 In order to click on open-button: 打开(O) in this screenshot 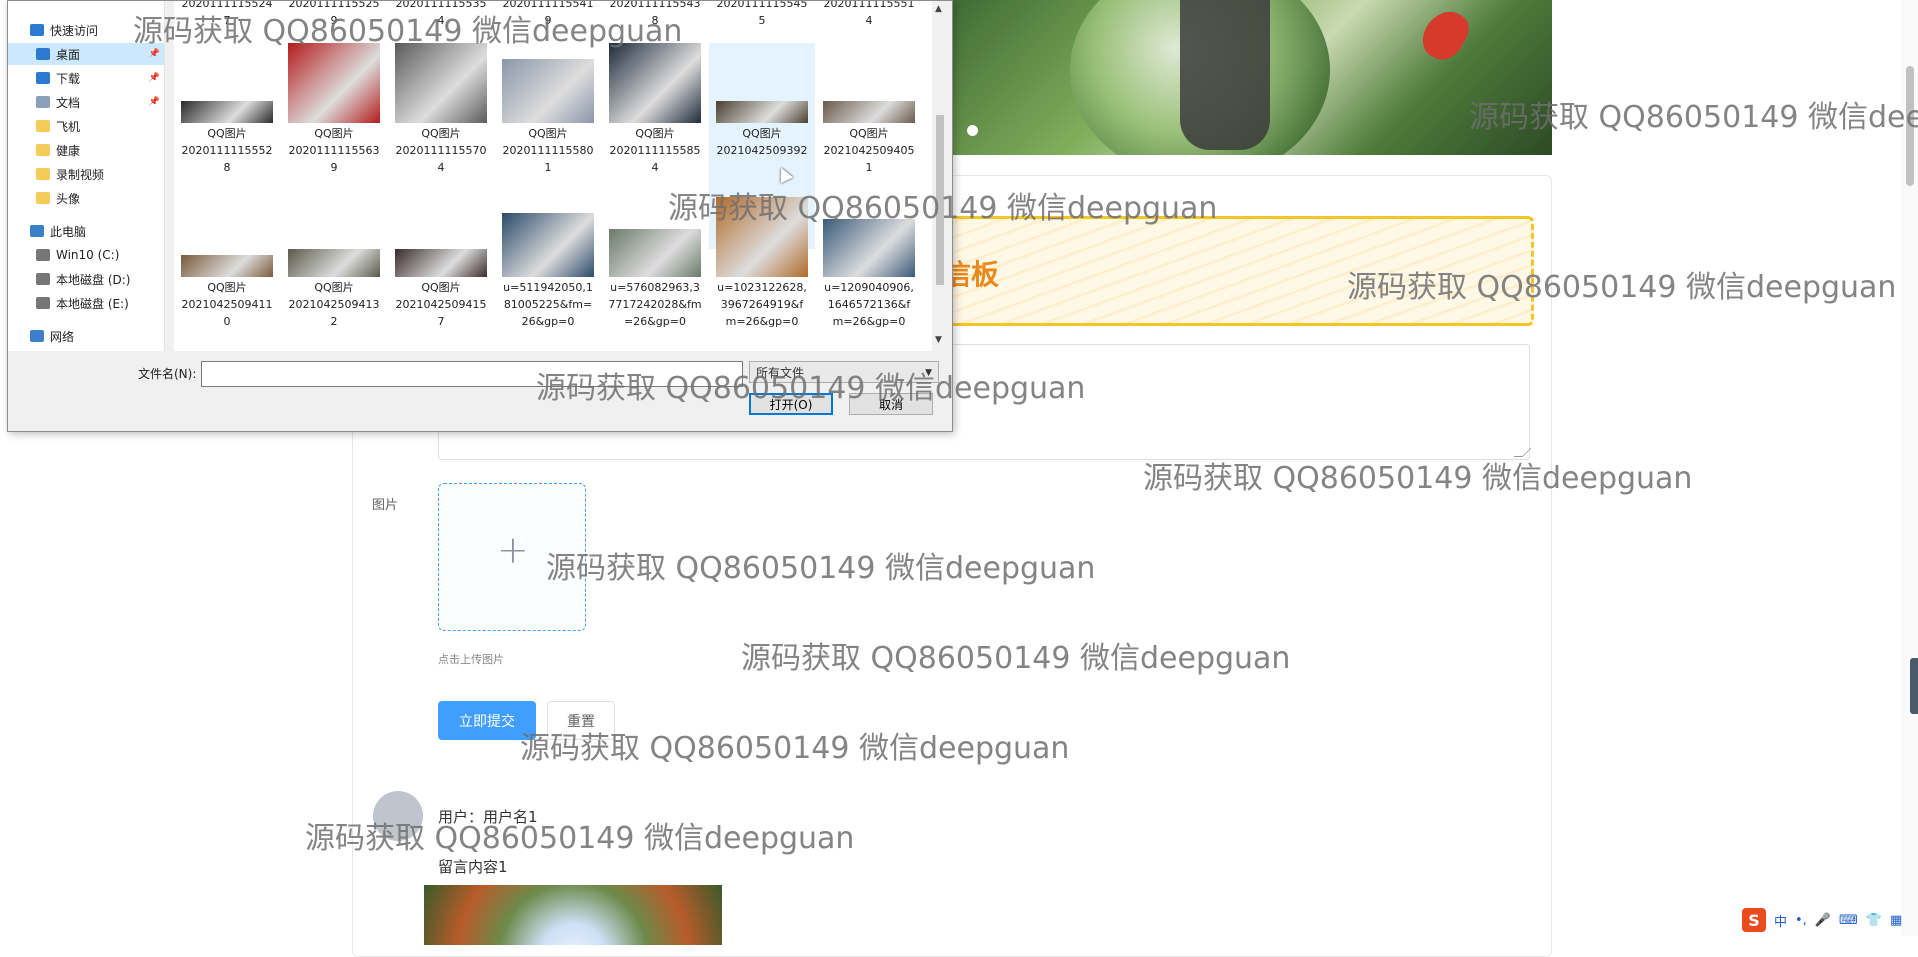, I will do `click(791, 404)`.